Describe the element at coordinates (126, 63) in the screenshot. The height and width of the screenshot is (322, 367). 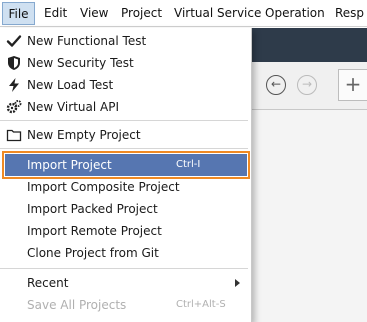
I see `menu-item-new-security-test: New Security Test` at that location.